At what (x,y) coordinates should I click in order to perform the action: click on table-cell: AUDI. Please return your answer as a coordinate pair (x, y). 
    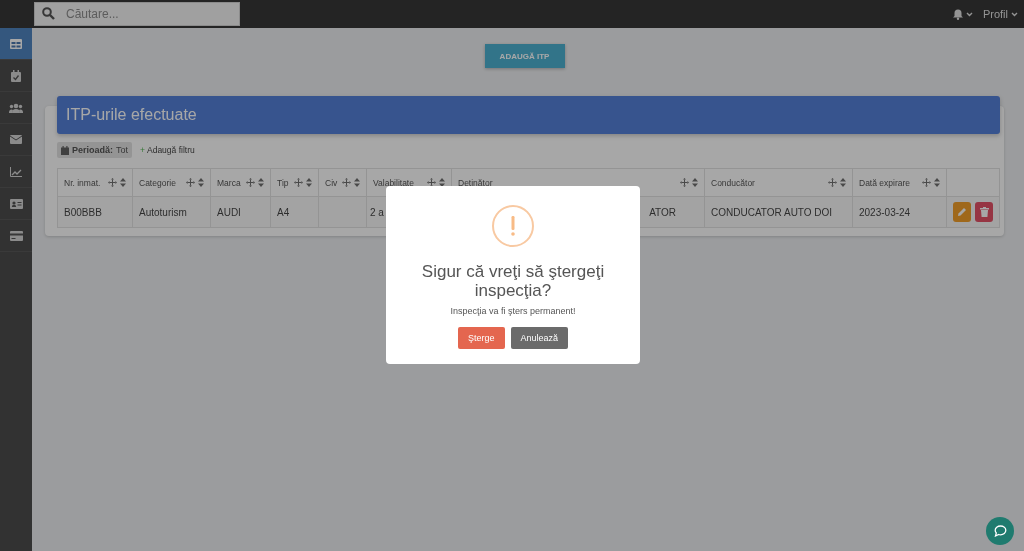
    Looking at the image, I should click on (240, 212).